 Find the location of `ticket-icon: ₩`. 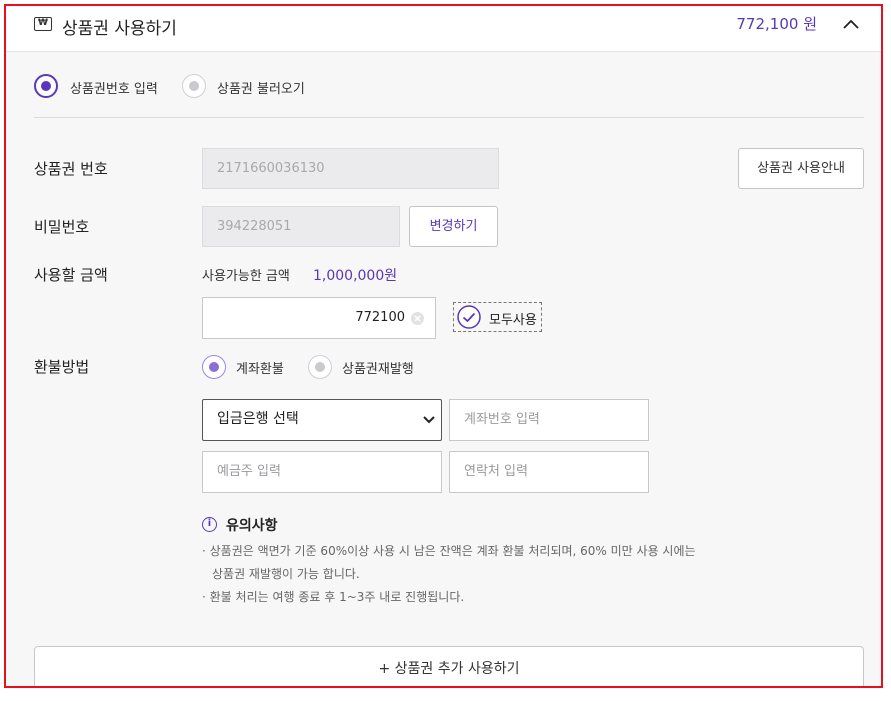

ticket-icon: ₩ is located at coordinates (43, 24).